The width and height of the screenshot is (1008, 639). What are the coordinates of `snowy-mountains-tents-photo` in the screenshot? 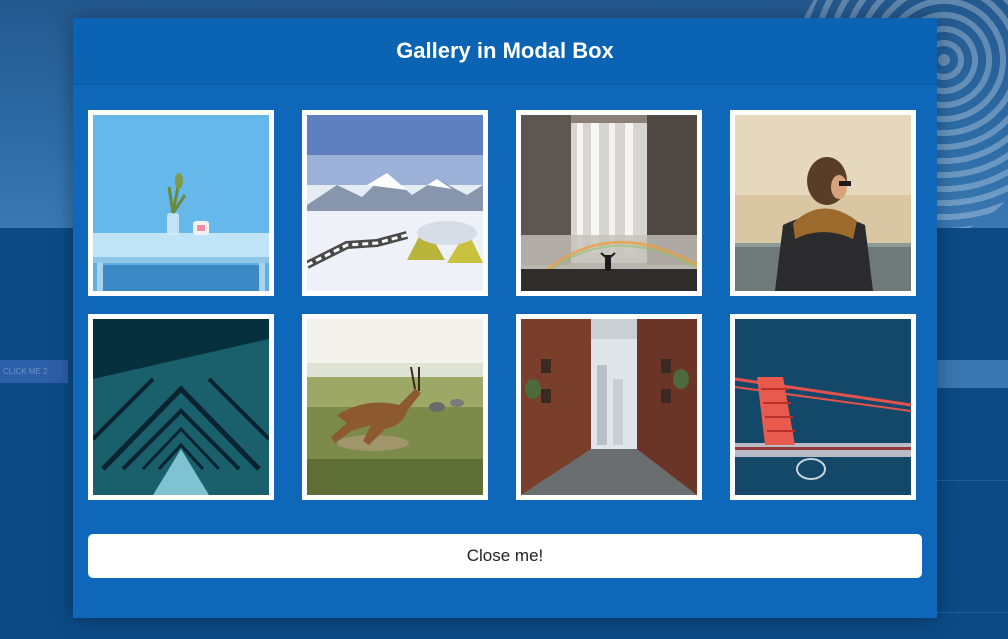 It's located at (395, 203).